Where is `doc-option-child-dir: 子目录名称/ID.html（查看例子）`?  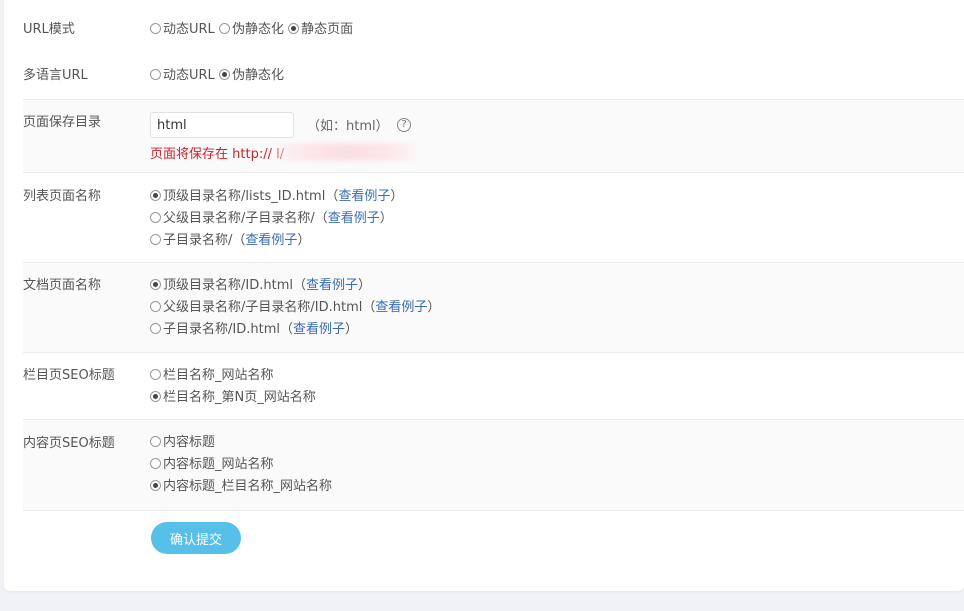
doc-option-child-dir: 子目录名称/ID.html（查看例子） is located at coordinates (295, 330).